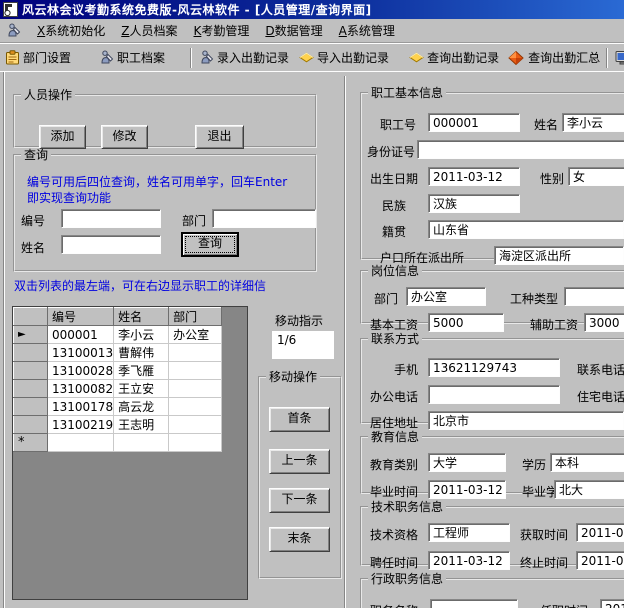 The width and height of the screenshot is (624, 608). I want to click on table-row-new: *, so click(118, 442).